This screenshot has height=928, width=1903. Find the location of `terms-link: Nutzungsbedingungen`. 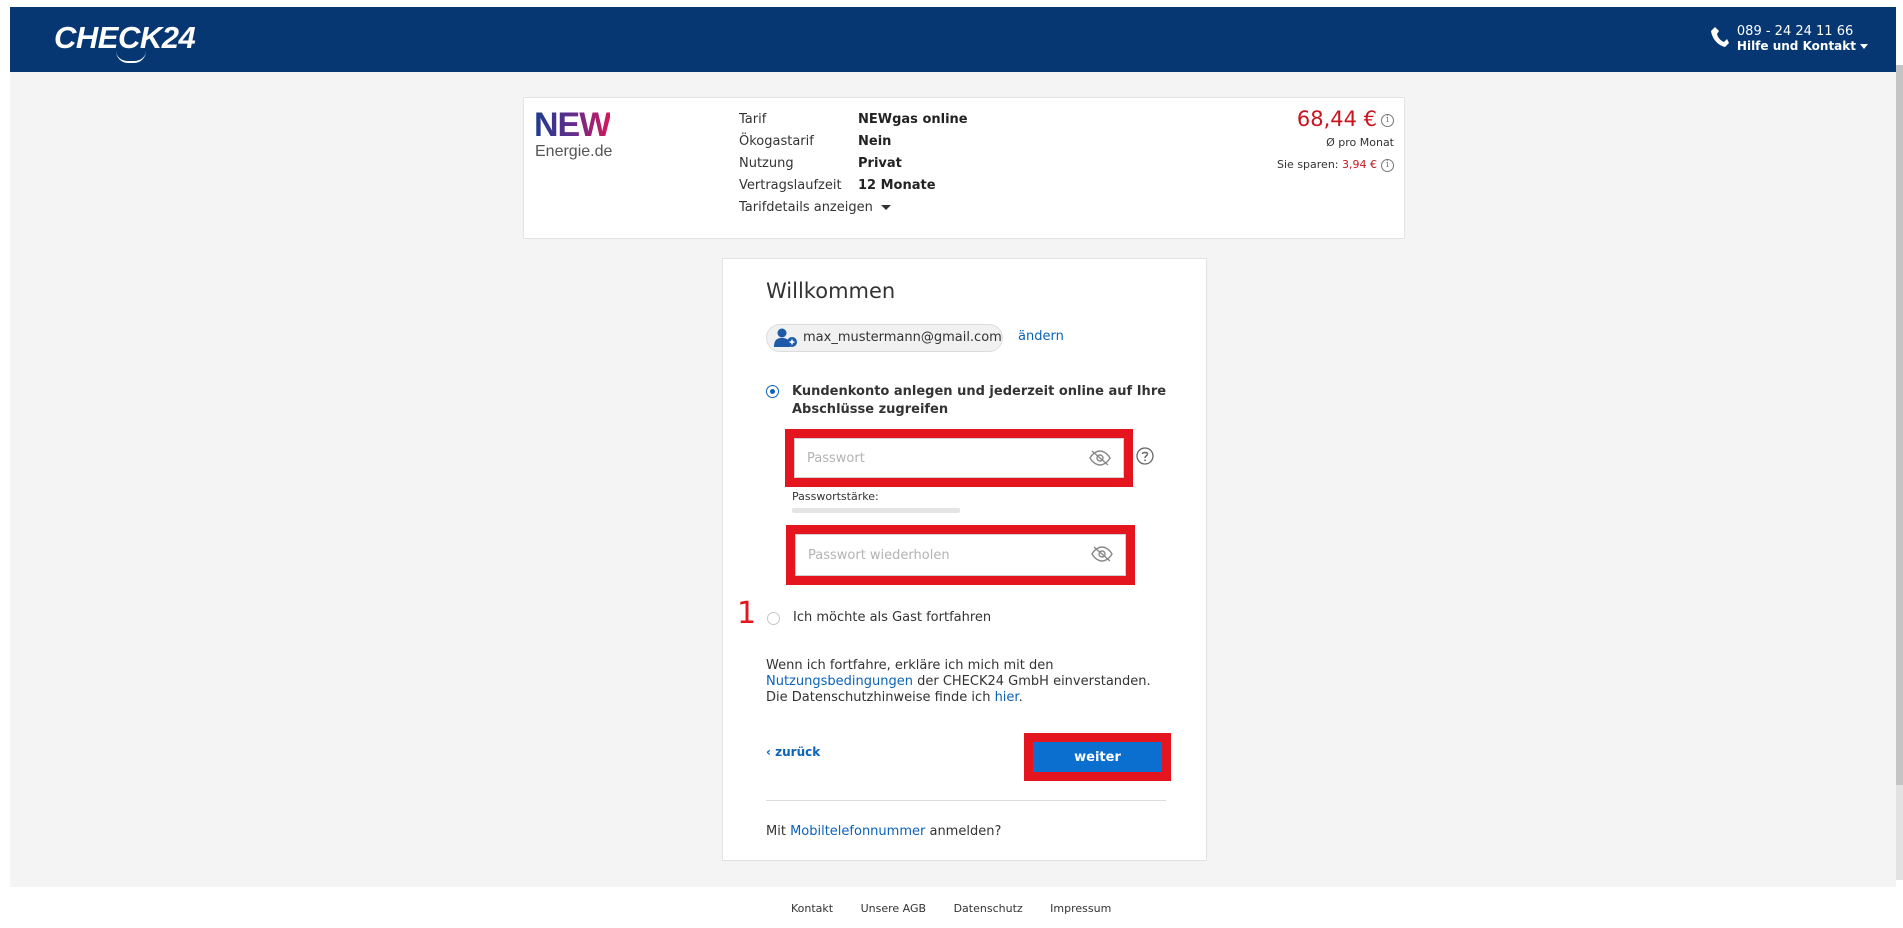

terms-link: Nutzungsbedingungen is located at coordinates (839, 681).